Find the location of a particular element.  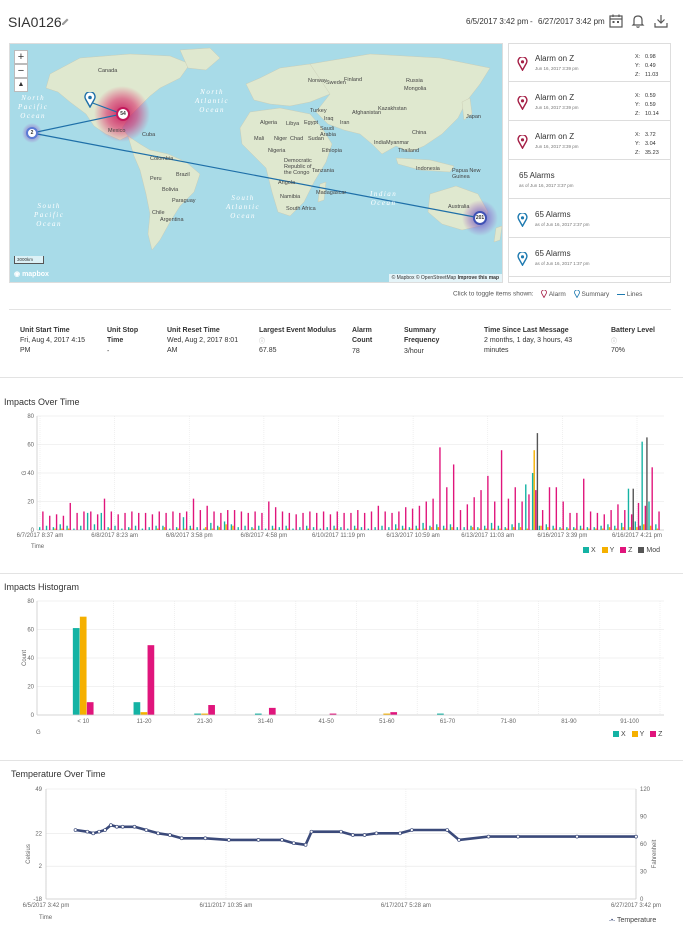

alarm-list-item: 65 Alarms is located at coordinates (589, 280).